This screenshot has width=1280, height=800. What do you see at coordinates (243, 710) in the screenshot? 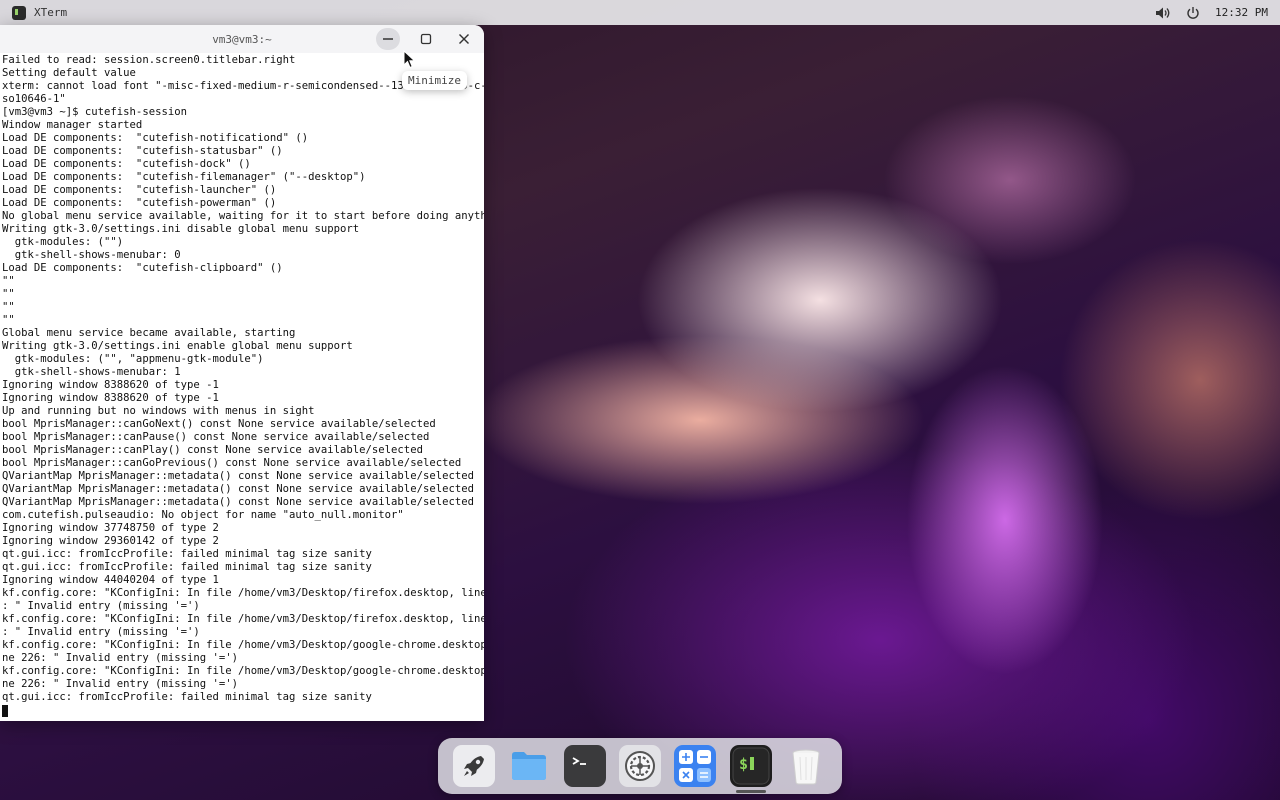
I see `terminal-prompt-line` at bounding box center [243, 710].